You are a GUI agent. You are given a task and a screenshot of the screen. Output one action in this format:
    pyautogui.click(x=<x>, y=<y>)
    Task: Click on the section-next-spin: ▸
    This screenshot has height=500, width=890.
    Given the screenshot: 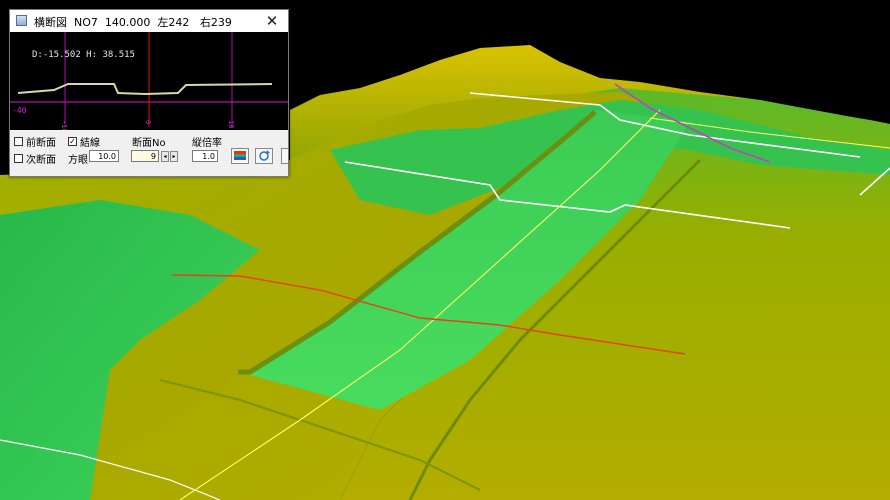 What is the action you would take?
    pyautogui.click(x=174, y=156)
    